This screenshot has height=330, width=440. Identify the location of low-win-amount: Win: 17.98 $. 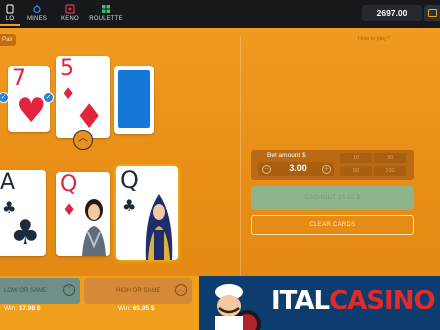
(22, 308).